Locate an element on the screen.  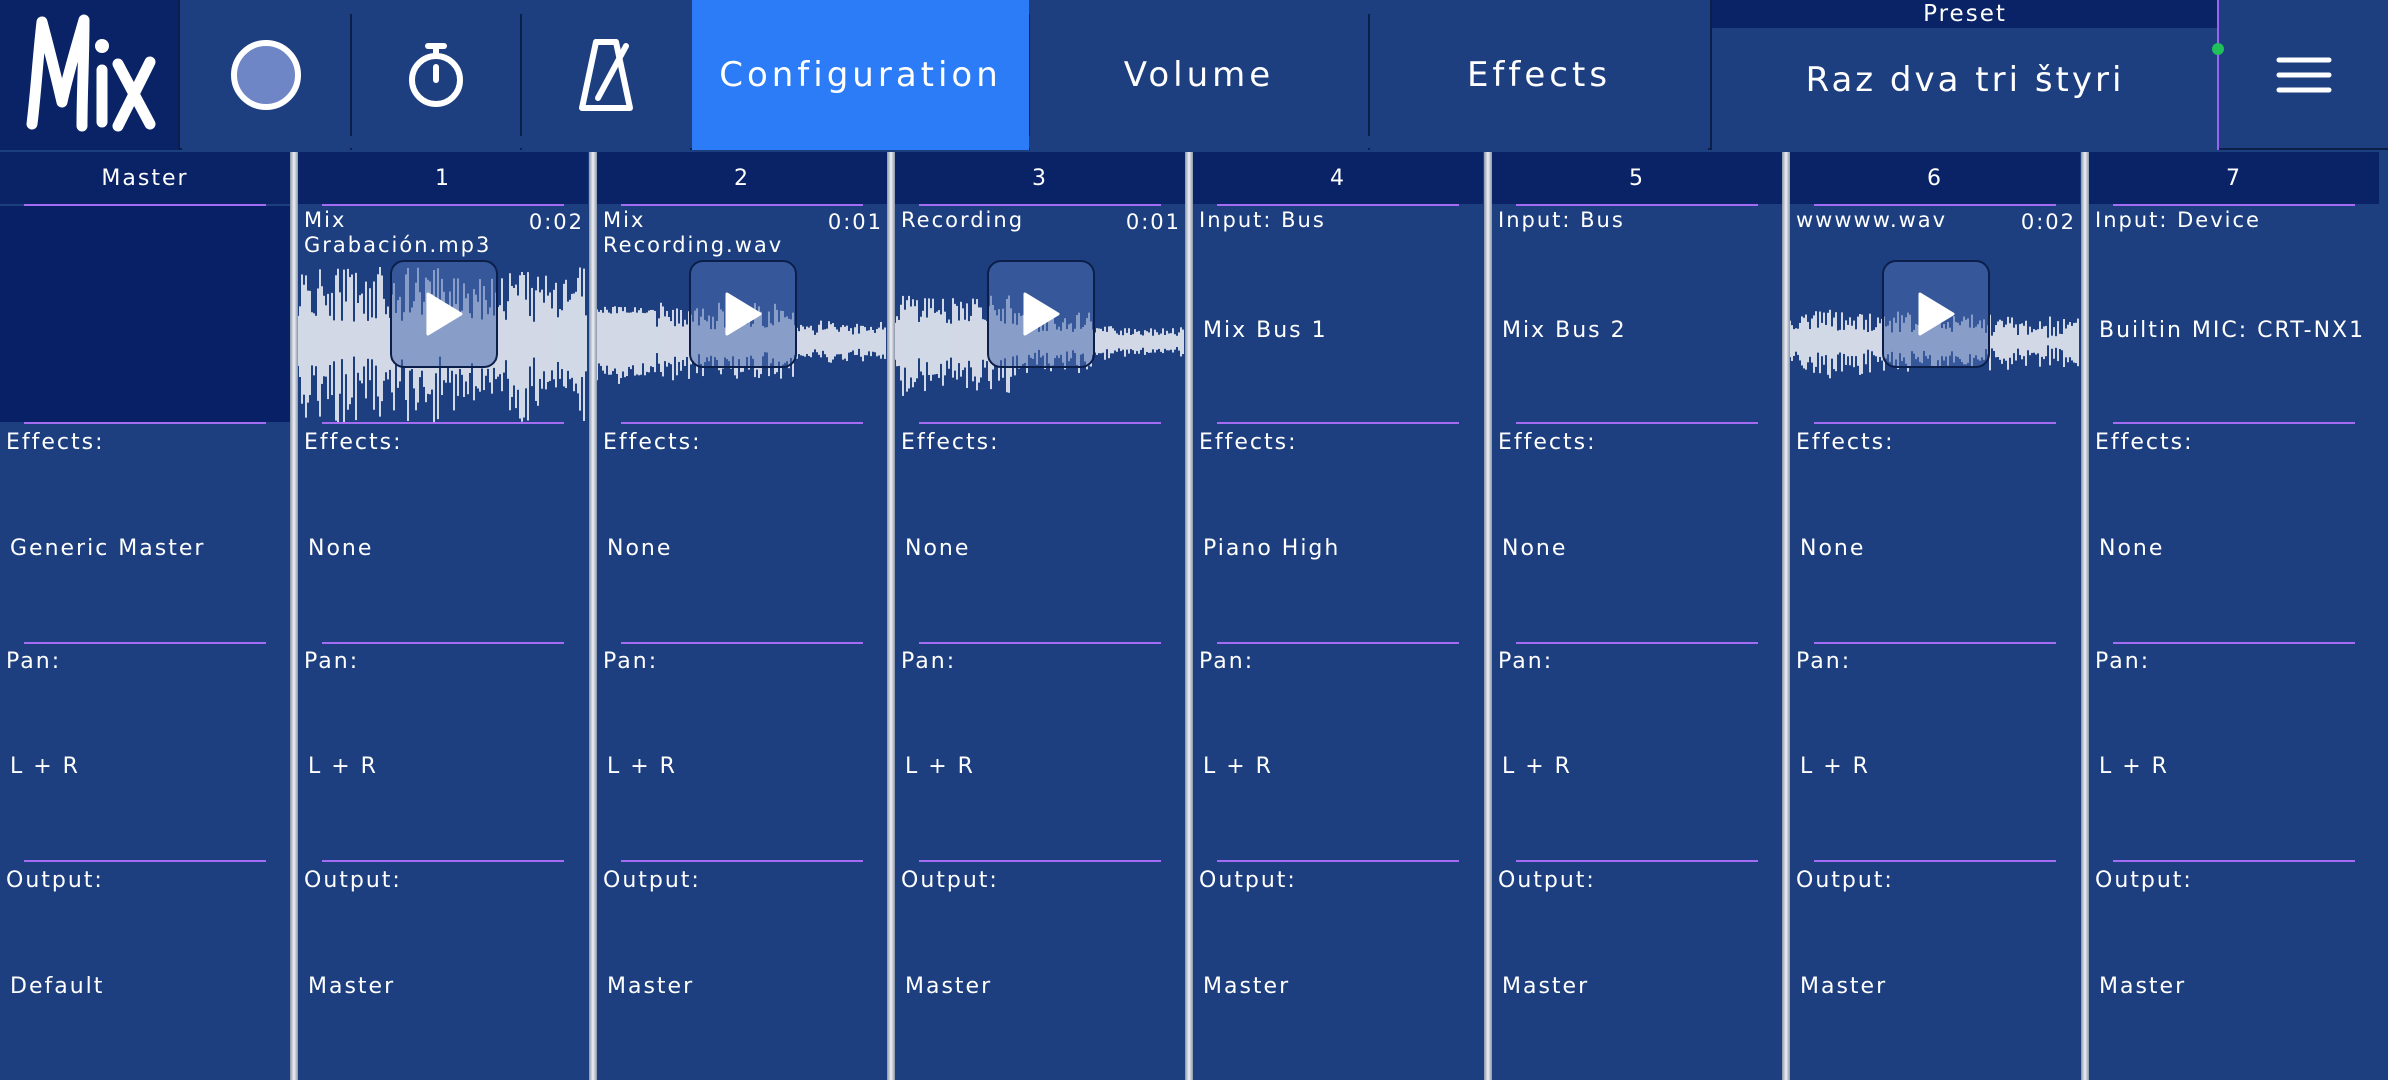
stopwatch-icon is located at coordinates (436, 75).